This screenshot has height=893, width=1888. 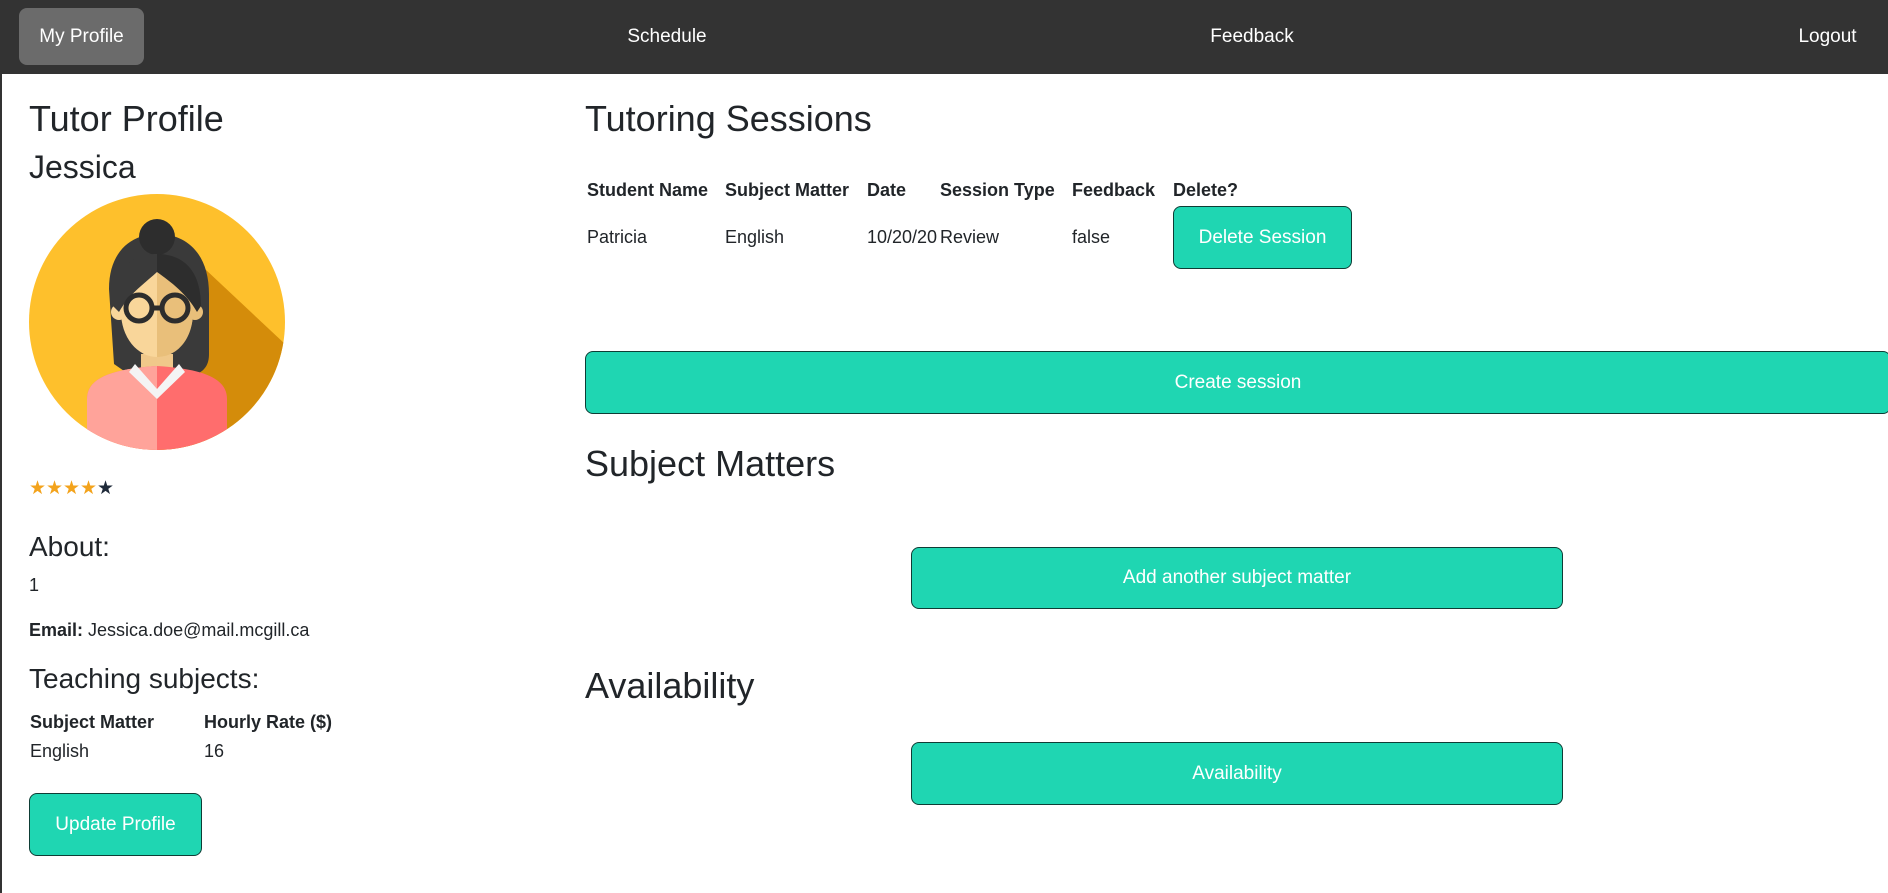 What do you see at coordinates (997, 190) in the screenshot?
I see `sessions-col-type: Session Type` at bounding box center [997, 190].